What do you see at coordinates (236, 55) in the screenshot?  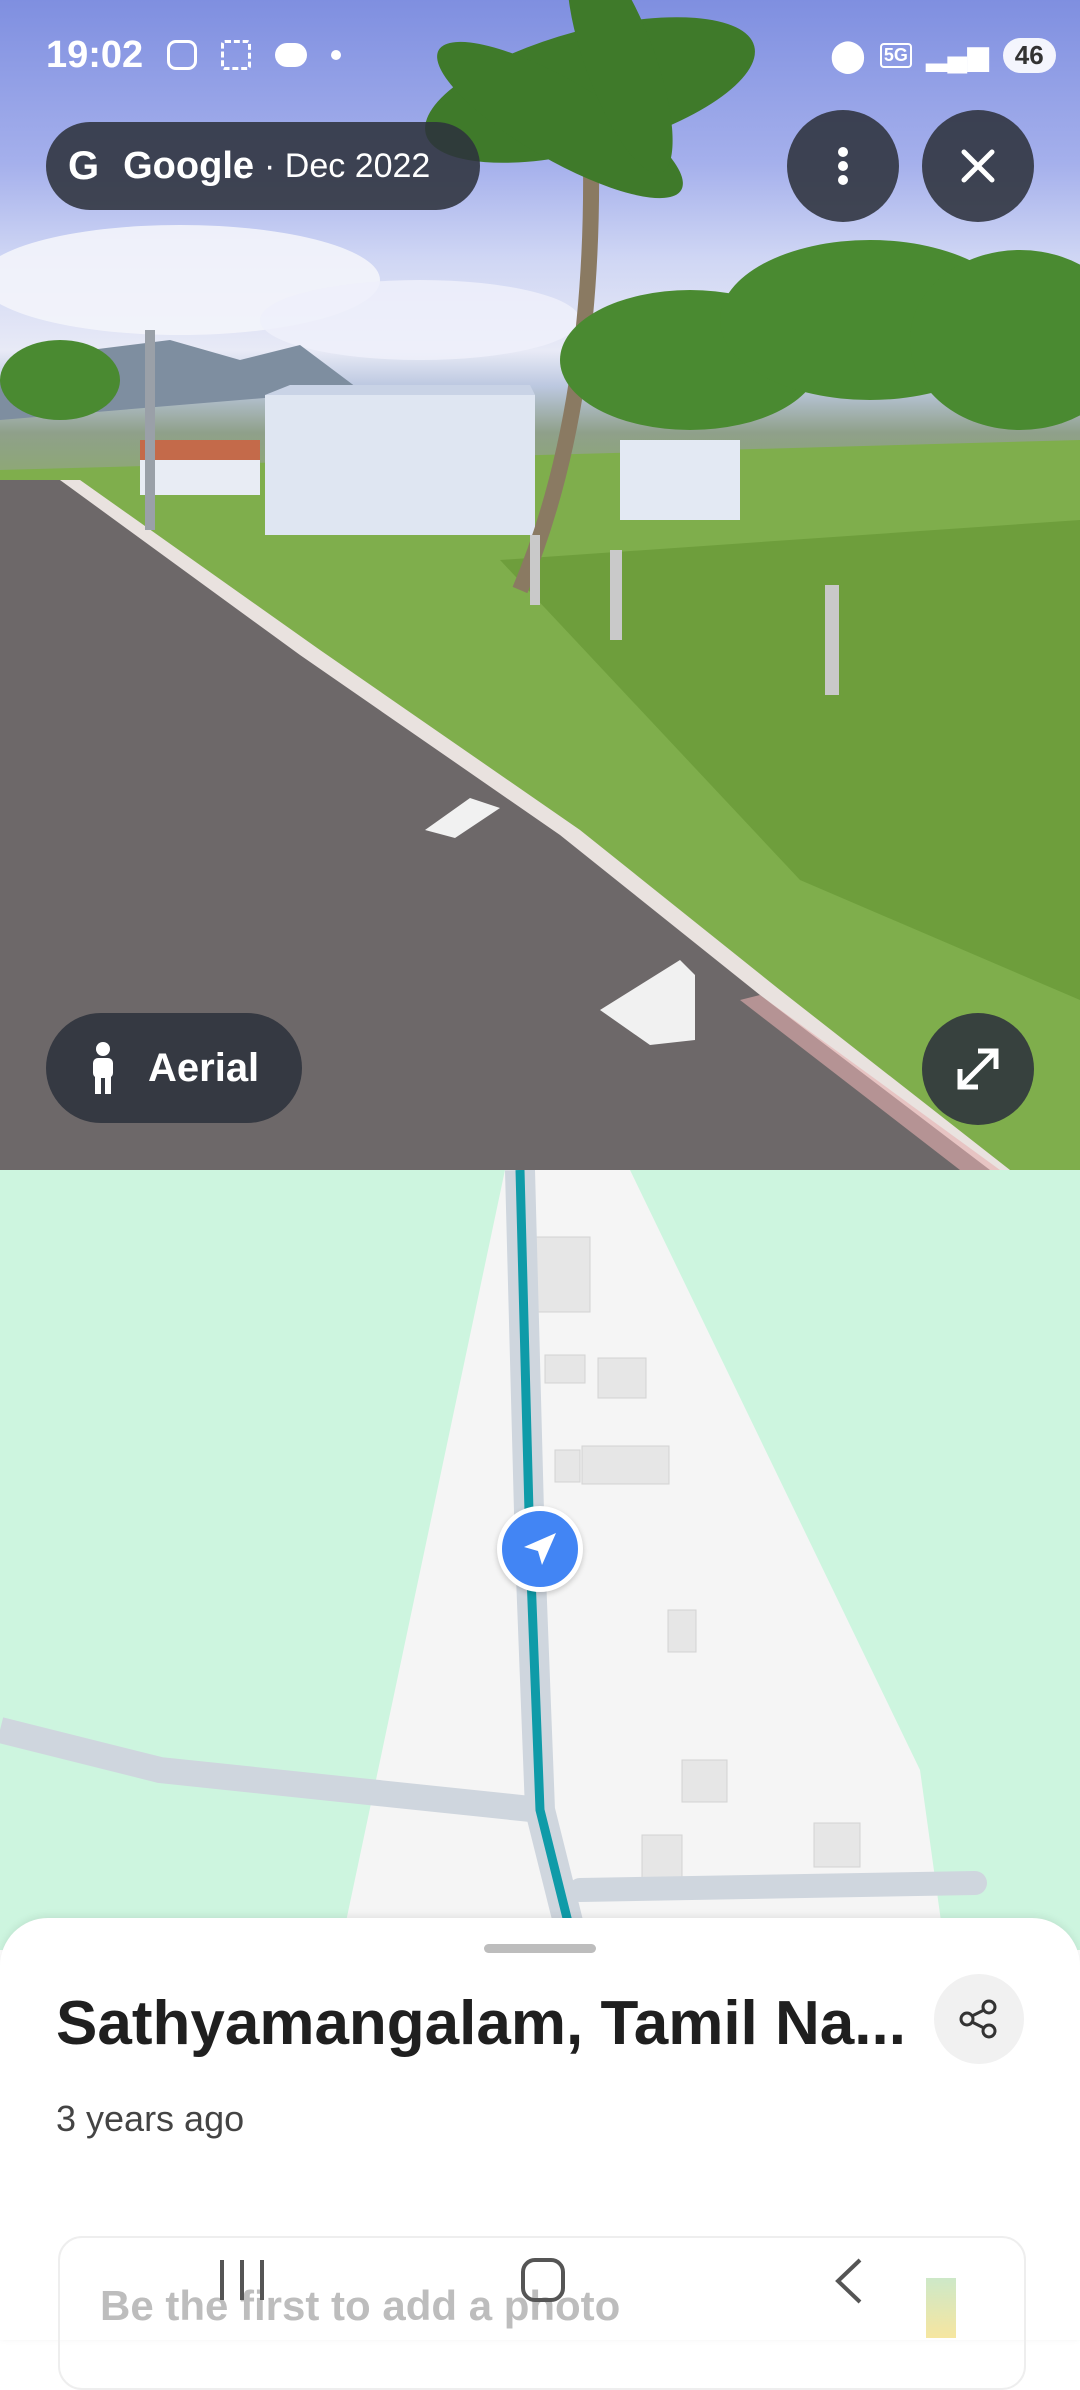 I see `screenshot-icon` at bounding box center [236, 55].